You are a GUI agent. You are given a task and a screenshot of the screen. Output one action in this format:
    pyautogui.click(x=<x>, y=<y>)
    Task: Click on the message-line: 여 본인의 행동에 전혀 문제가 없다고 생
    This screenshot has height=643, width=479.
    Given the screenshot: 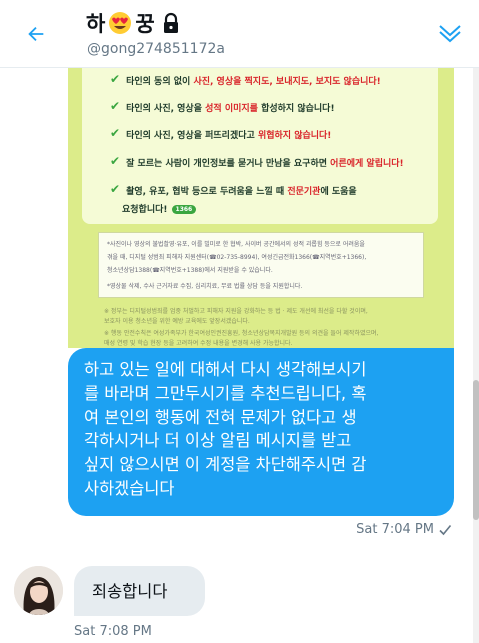 What is the action you would take?
    pyautogui.click(x=220, y=417)
    